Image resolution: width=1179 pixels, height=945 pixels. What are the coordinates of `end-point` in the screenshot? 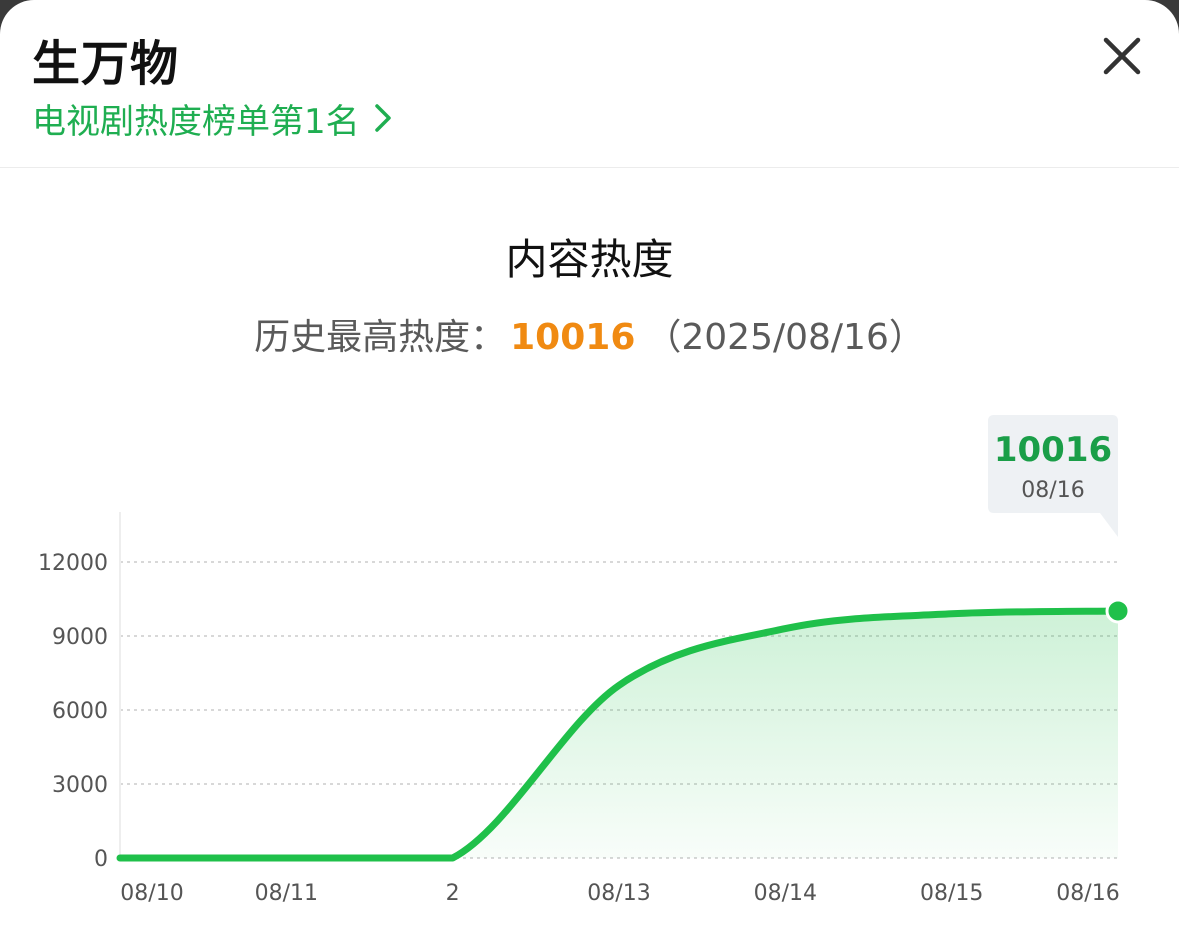 It's located at (1118, 611).